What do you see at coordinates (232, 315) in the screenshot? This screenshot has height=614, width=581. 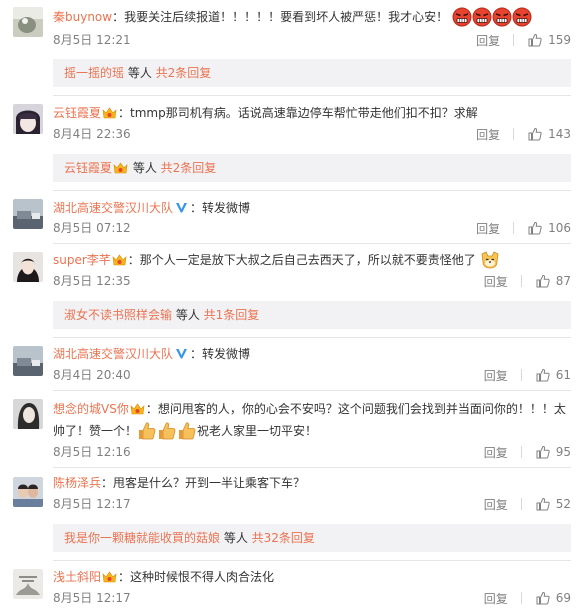 I see `view-replies-link: 共1条回复` at bounding box center [232, 315].